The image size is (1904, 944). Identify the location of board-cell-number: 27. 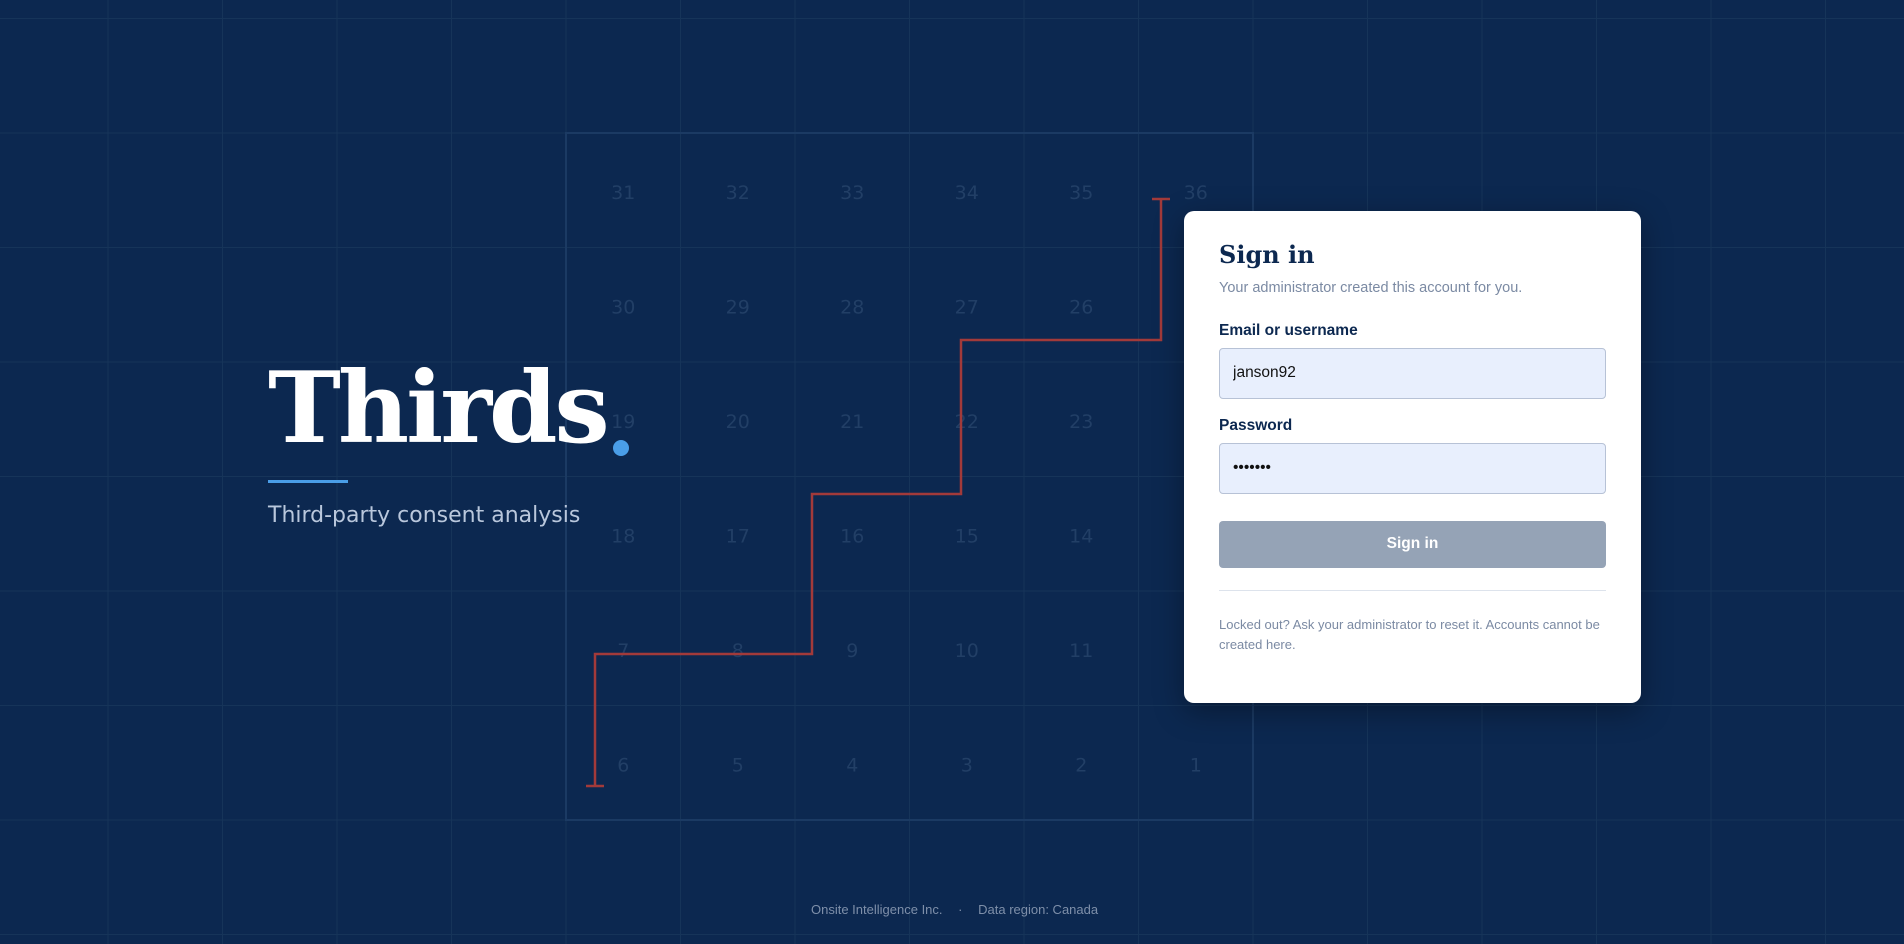
(967, 308).